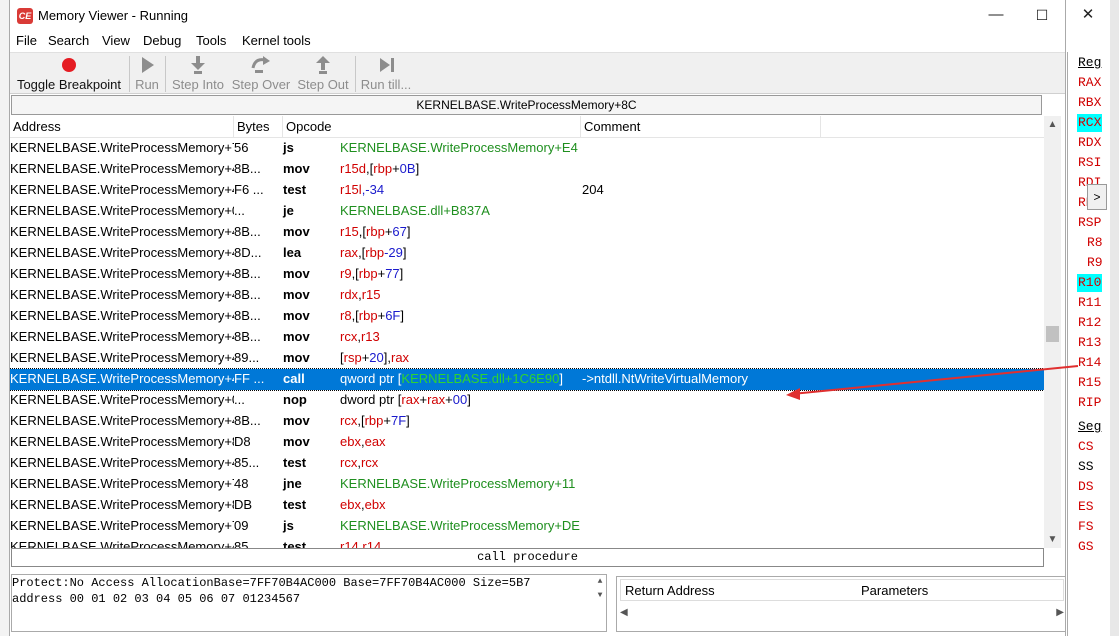 This screenshot has height=636, width=1119. What do you see at coordinates (69, 84) in the screenshot?
I see `toggle-breakpoint-label: Toggle Breakpoint` at bounding box center [69, 84].